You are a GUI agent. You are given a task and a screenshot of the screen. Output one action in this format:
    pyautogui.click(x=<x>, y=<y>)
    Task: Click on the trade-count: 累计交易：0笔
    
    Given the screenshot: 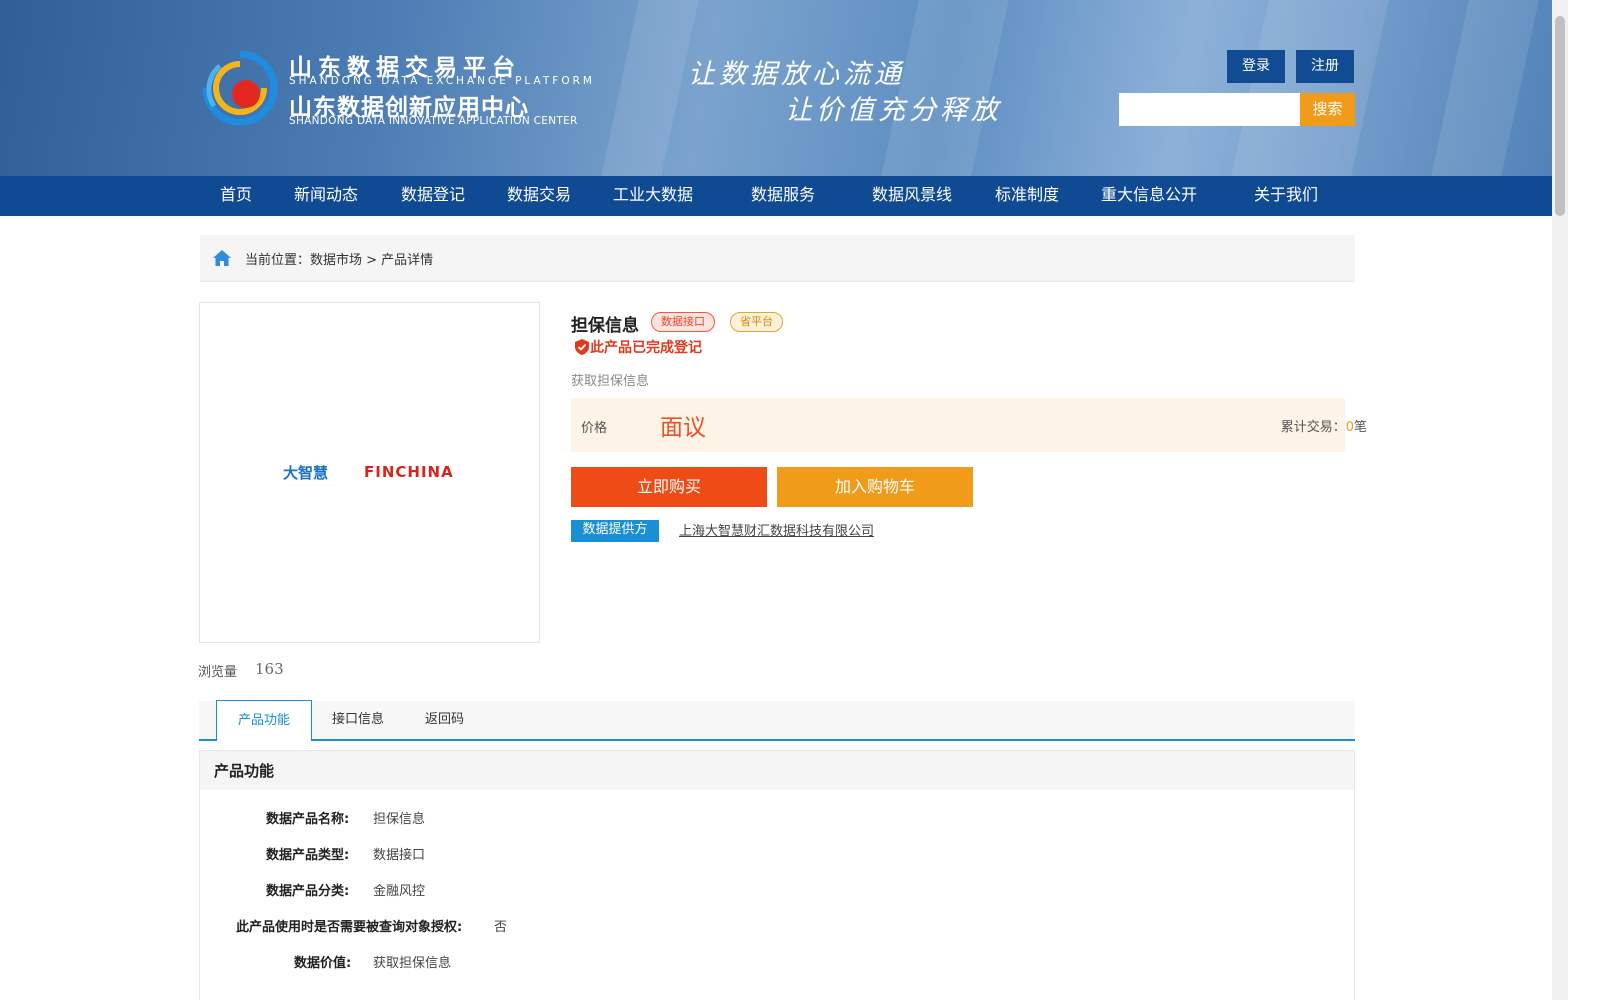 What is the action you would take?
    pyautogui.click(x=1324, y=425)
    